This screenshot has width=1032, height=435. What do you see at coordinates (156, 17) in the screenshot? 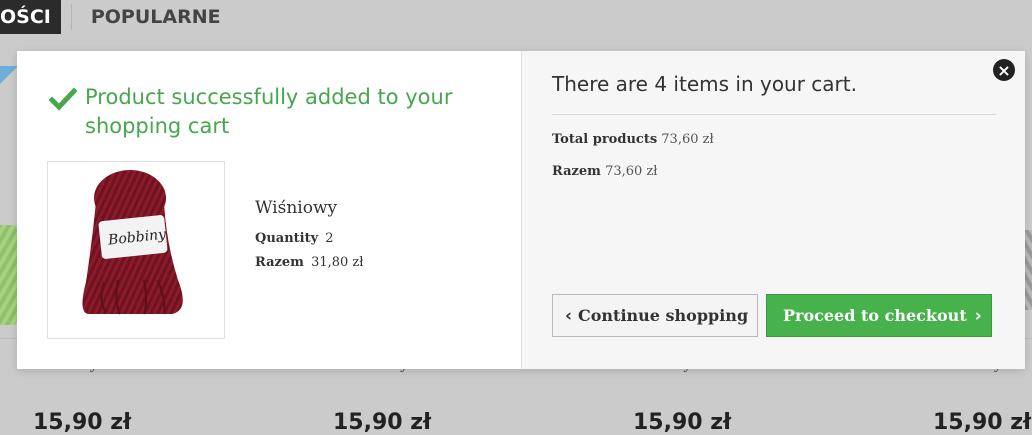
I see `tab-popularne: POPULARNE` at bounding box center [156, 17].